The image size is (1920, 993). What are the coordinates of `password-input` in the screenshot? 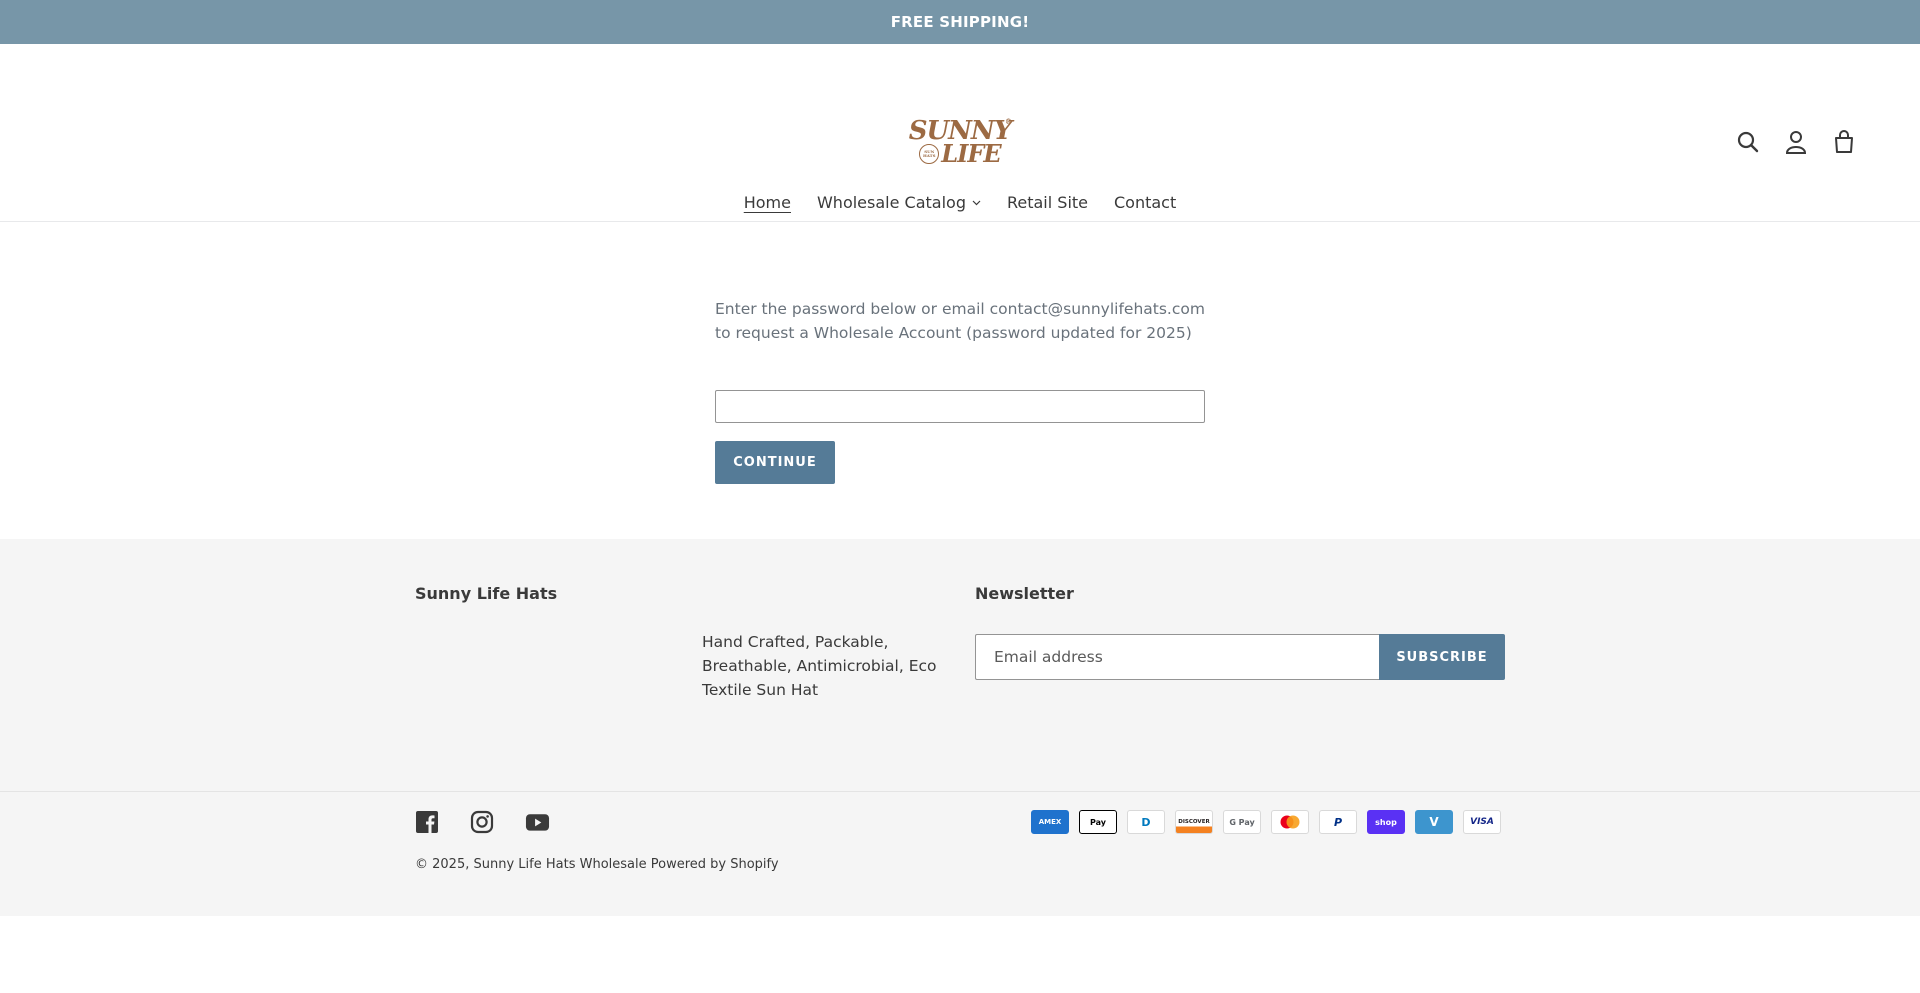 It's located at (960, 406).